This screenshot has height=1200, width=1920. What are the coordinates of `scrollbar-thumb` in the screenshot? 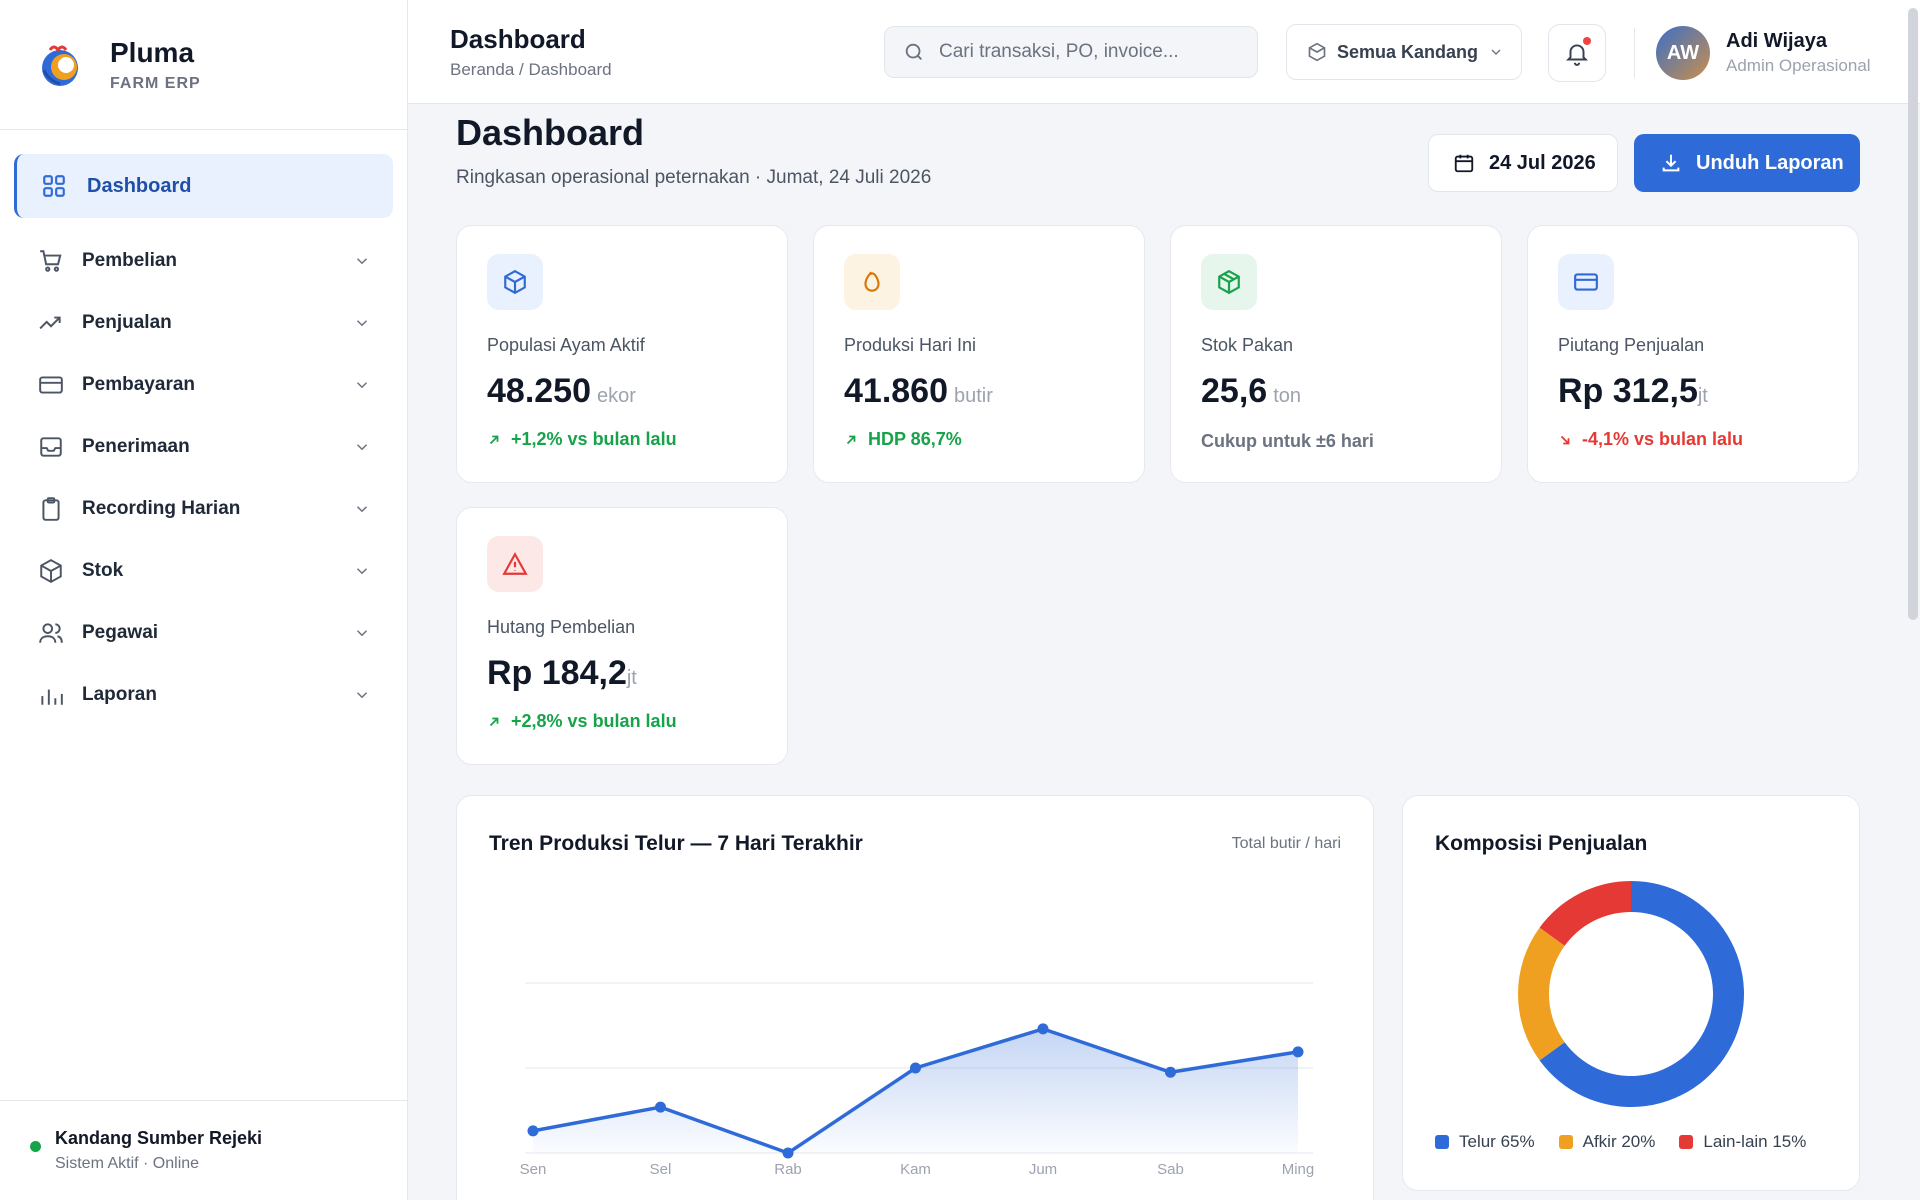 It's located at (1913, 314).